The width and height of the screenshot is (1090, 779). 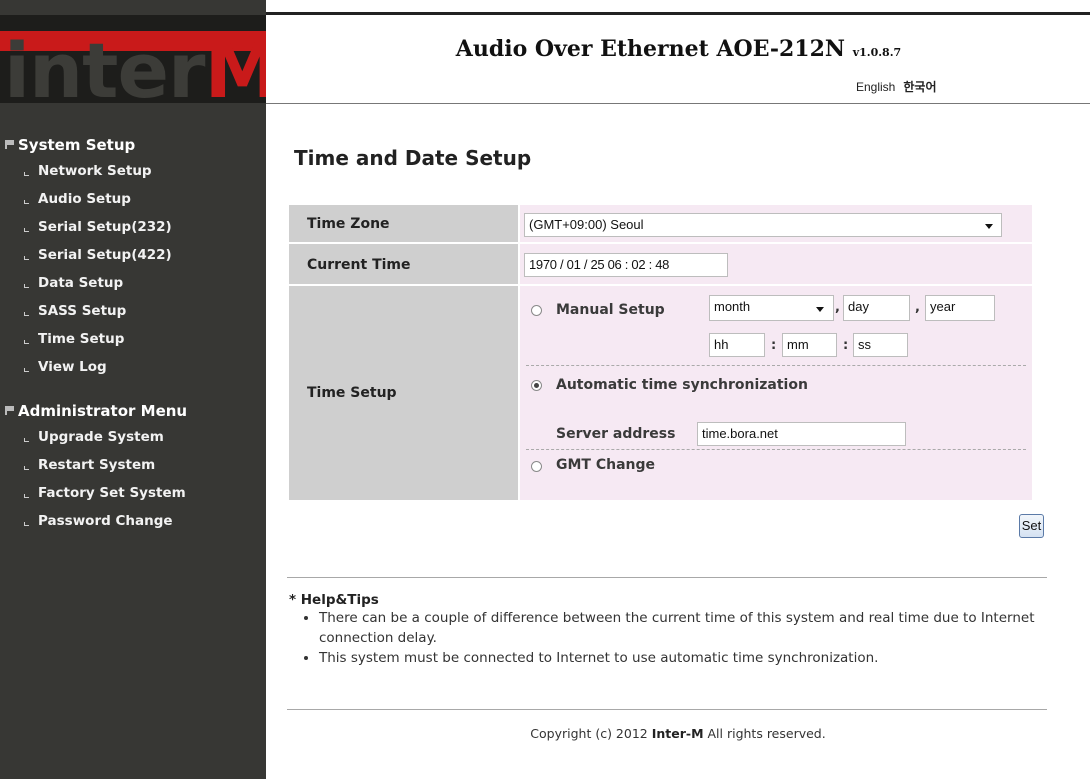 I want to click on time-zone-value-cell: (GMT+09:00) Seoul, so click(x=776, y=223).